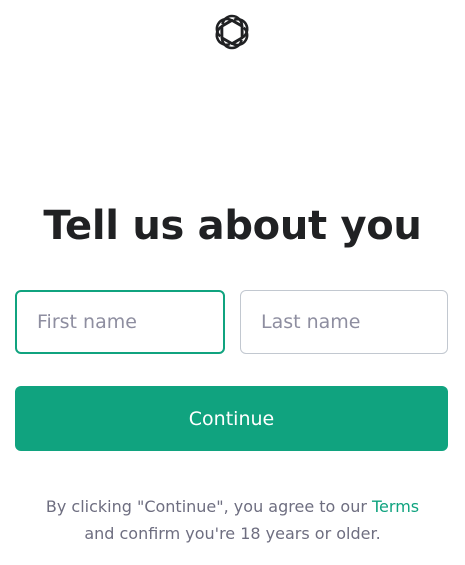 The width and height of the screenshot is (465, 565). Describe the element at coordinates (232, 226) in the screenshot. I see `page-title: Tell us about you` at that location.